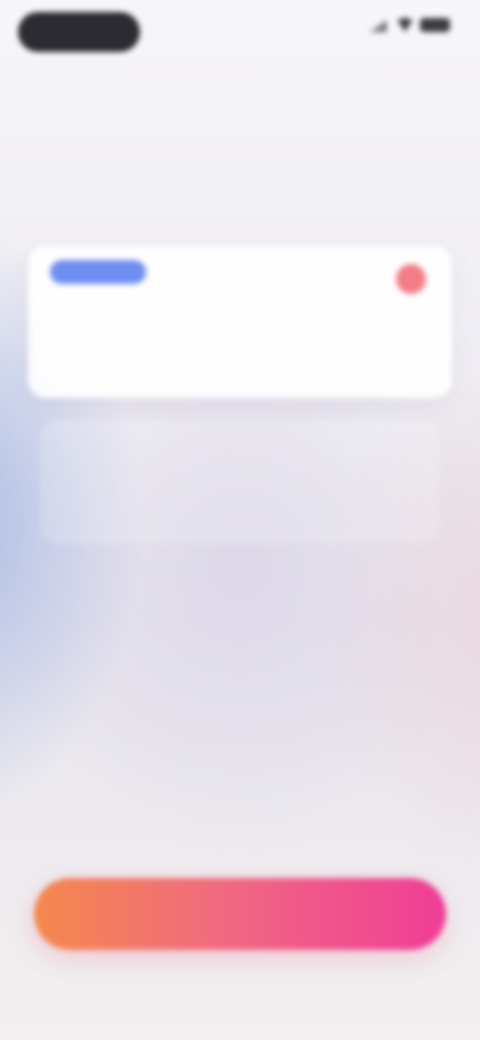 This screenshot has width=480, height=1040. What do you see at coordinates (79, 32) in the screenshot?
I see `status-time` at bounding box center [79, 32].